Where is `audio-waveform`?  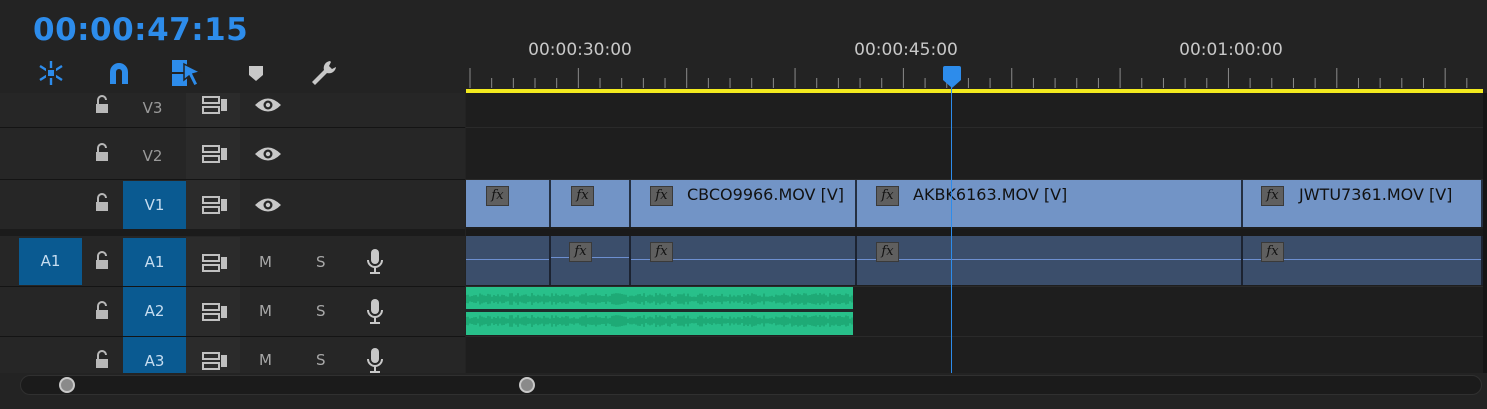
audio-waveform is located at coordinates (659, 311).